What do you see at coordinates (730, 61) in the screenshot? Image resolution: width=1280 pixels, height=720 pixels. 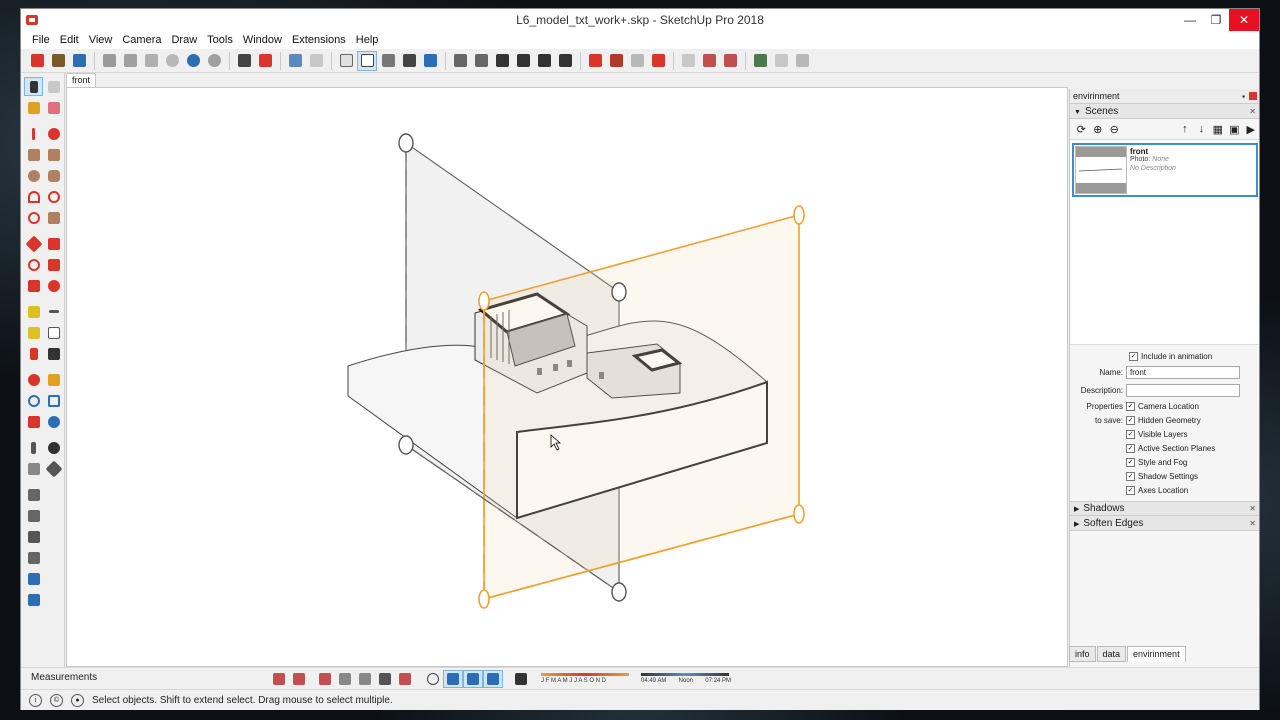 I see `solid-inspector-icon` at bounding box center [730, 61].